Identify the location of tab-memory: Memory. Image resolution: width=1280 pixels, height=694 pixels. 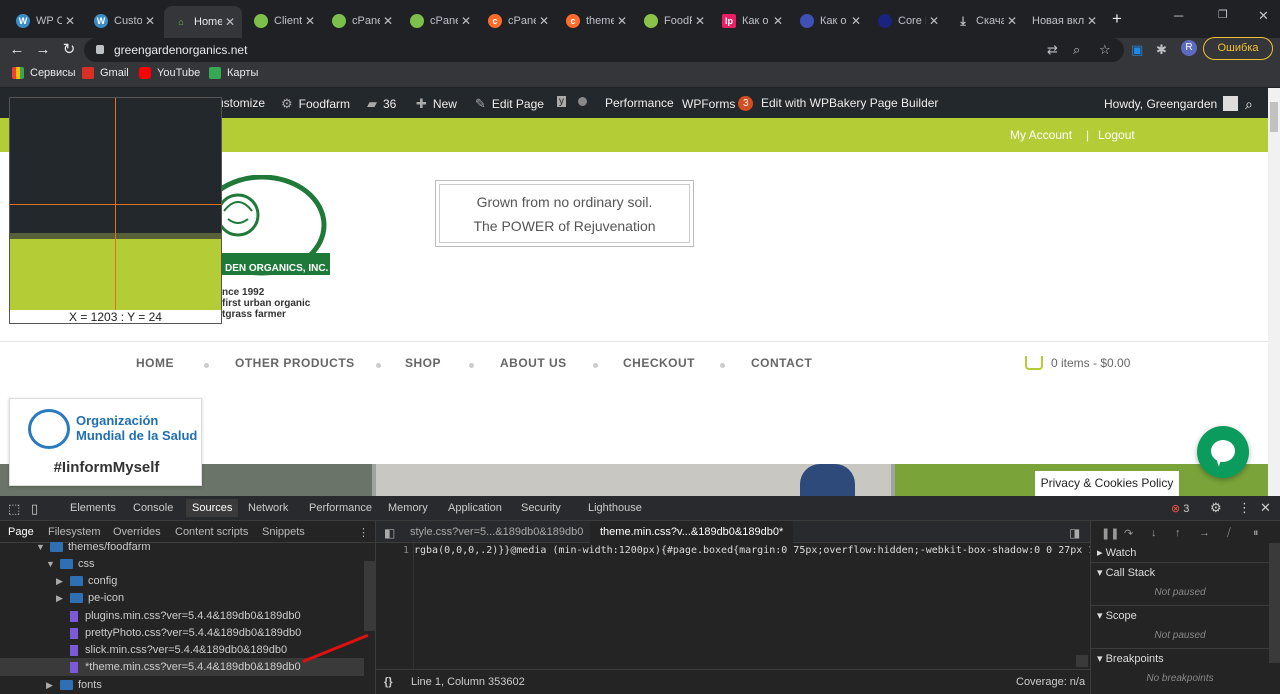
(408, 508).